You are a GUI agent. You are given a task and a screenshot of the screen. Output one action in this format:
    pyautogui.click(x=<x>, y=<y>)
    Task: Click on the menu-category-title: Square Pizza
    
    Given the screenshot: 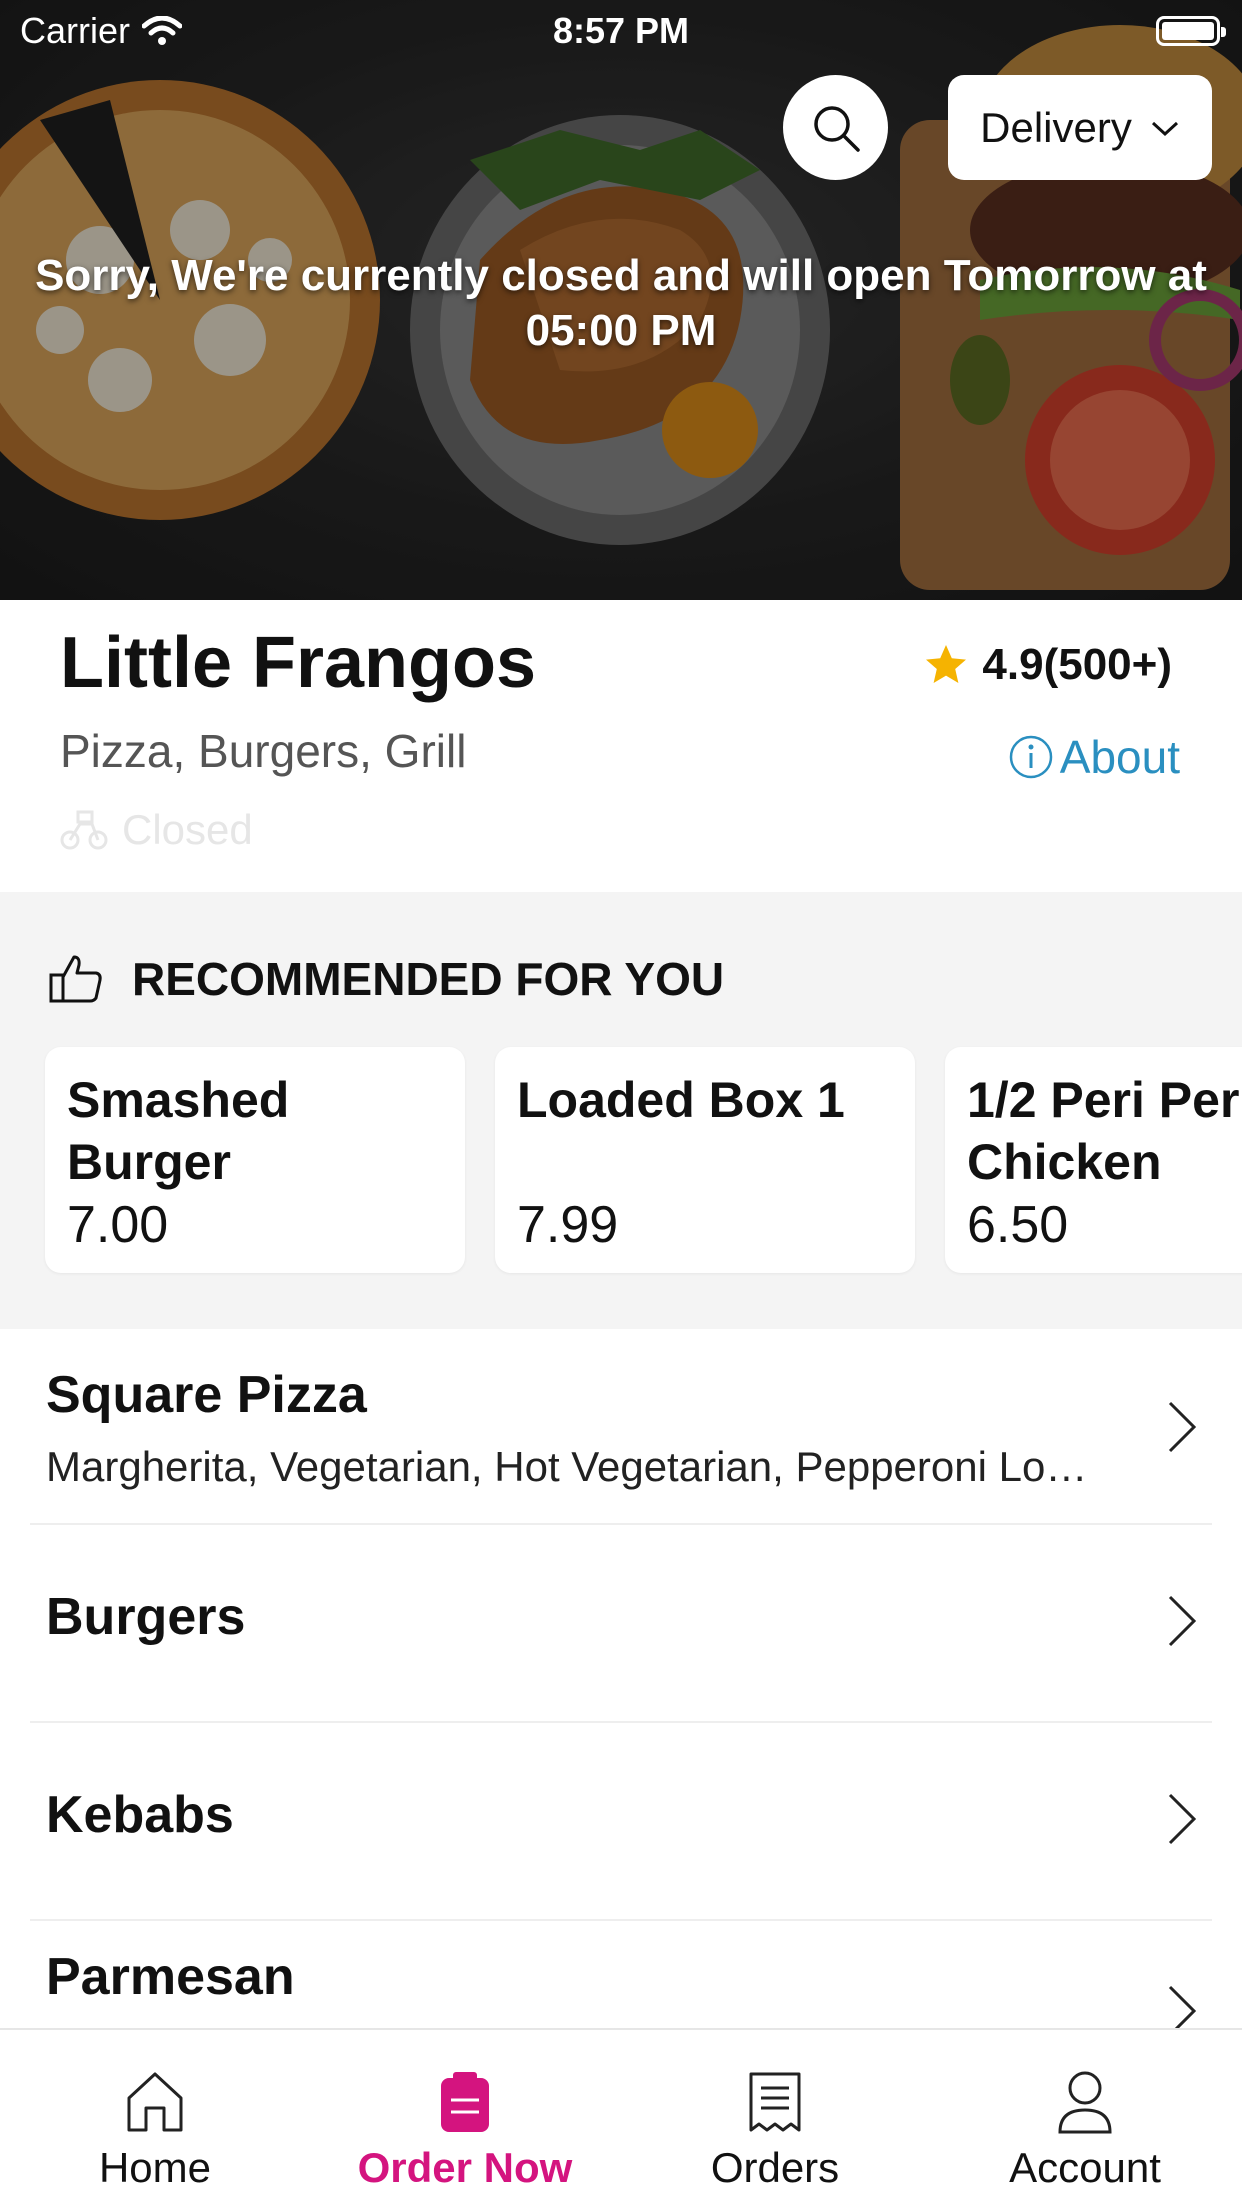 What is the action you would take?
    pyautogui.click(x=206, y=1395)
    